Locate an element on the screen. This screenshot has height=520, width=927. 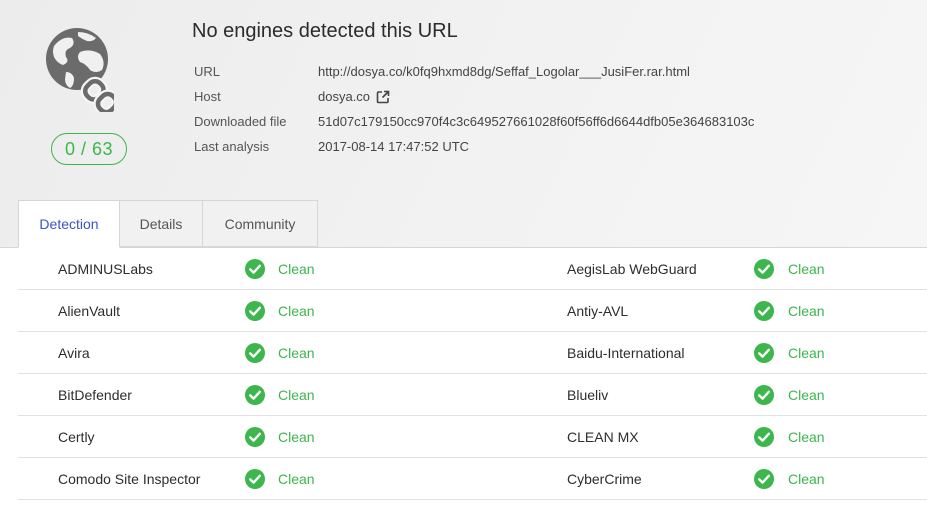
host-link: dosya.co is located at coordinates (344, 96).